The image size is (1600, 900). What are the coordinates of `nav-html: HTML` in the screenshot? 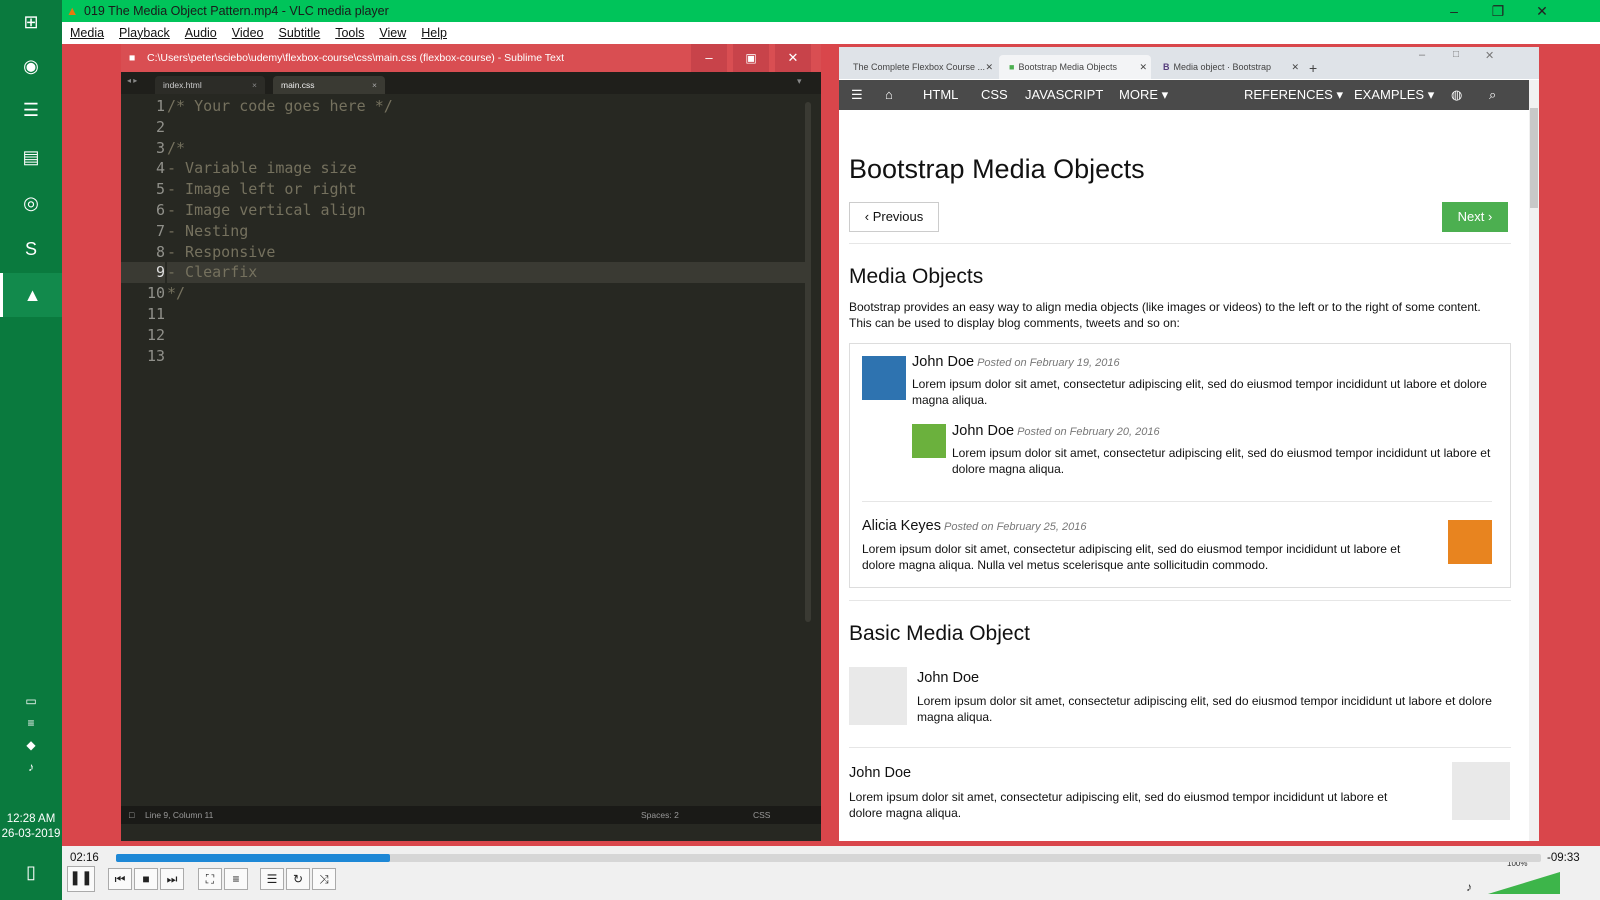 It's located at (940, 95).